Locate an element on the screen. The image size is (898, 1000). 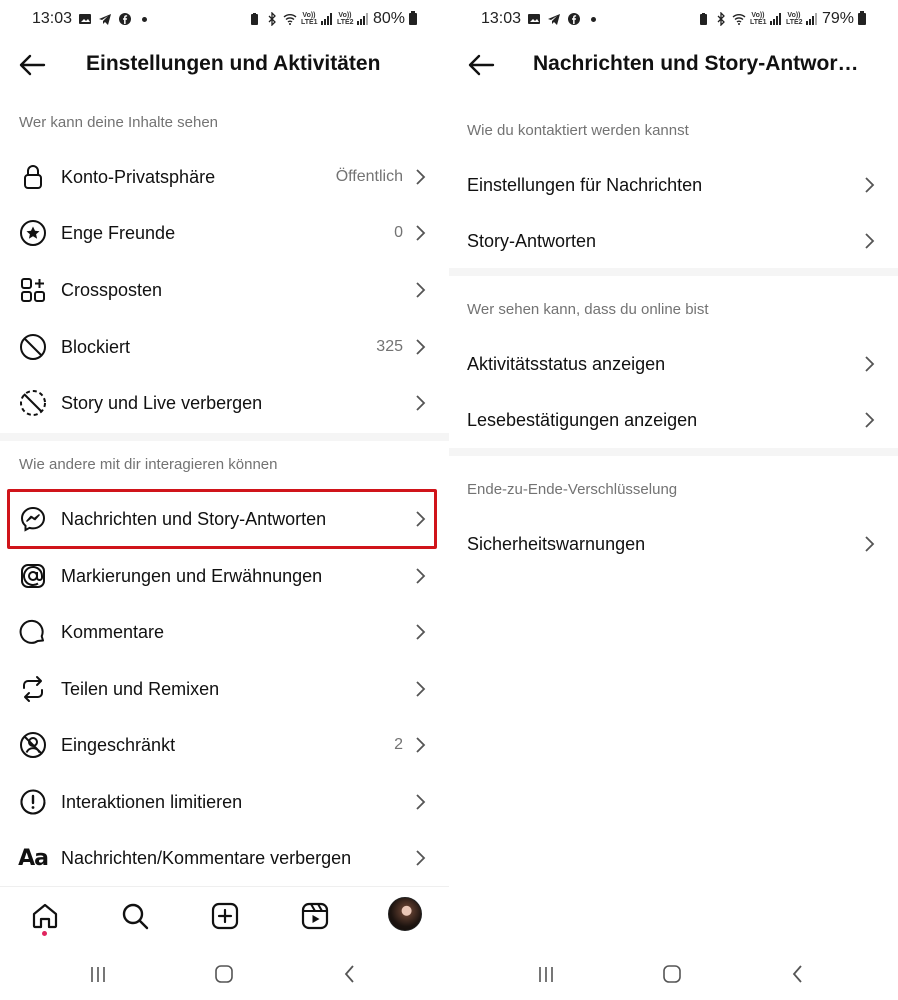
settings-item-close-friends: Enge Freunde 0 is located at coordinates (224, 233).